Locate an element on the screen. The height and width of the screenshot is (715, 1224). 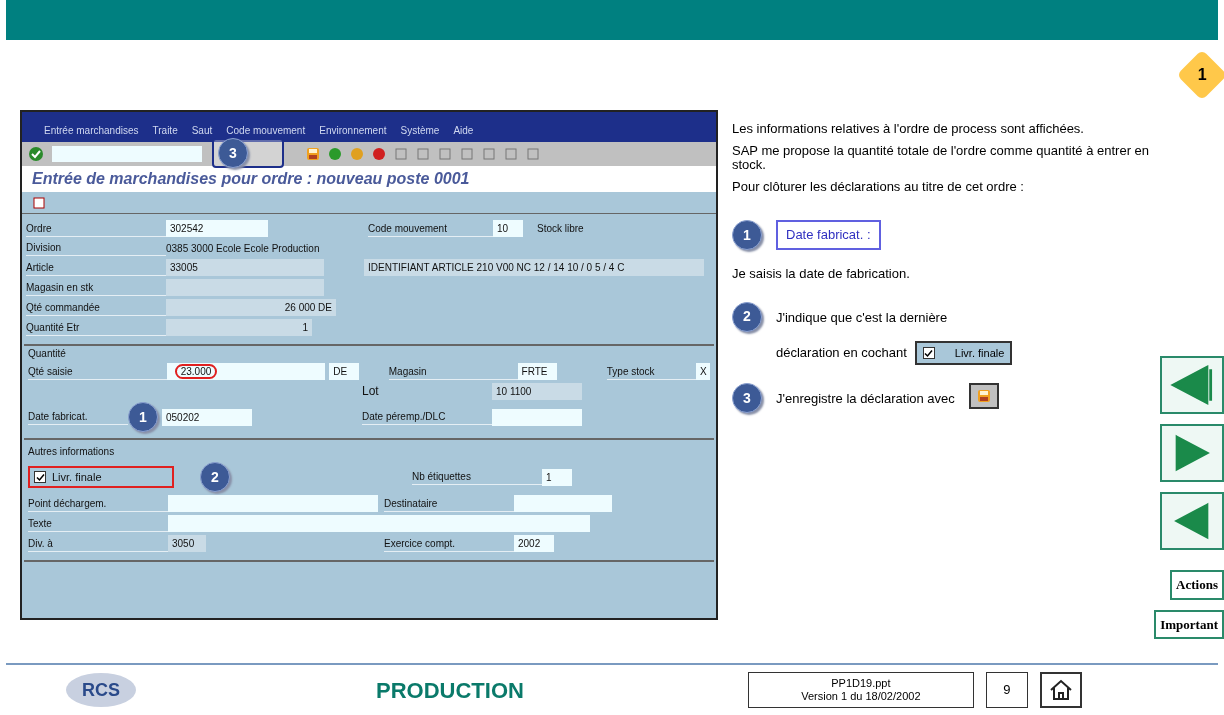
field-label-chip: Date fabricat. : is located at coordinates (828, 235).